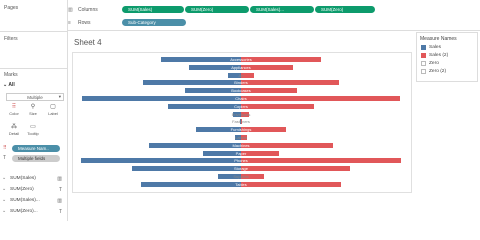 This screenshot has height=240, width=480. What do you see at coordinates (33, 127) in the screenshot?
I see `tooltip-icon: ▭` at bounding box center [33, 127].